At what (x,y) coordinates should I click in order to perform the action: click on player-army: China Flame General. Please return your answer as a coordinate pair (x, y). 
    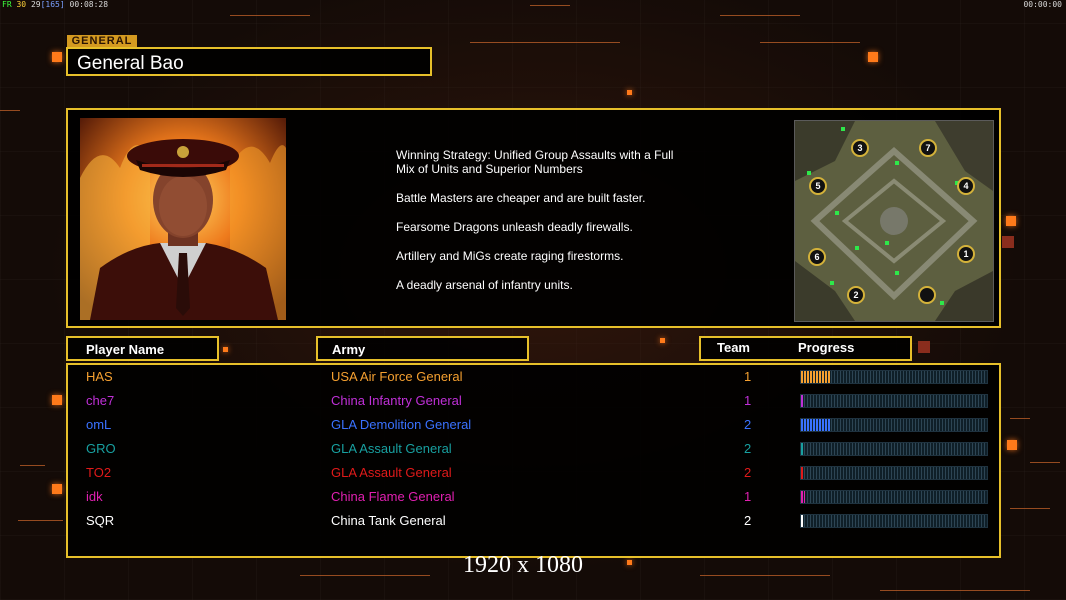
    Looking at the image, I should click on (393, 496).